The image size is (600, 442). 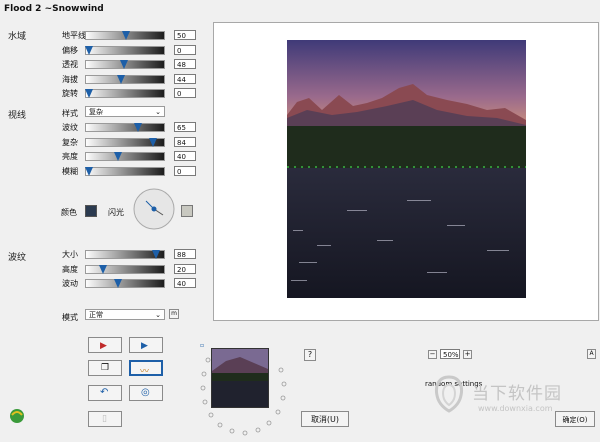 What do you see at coordinates (432, 354) in the screenshot?
I see `zoom-out-button: −` at bounding box center [432, 354].